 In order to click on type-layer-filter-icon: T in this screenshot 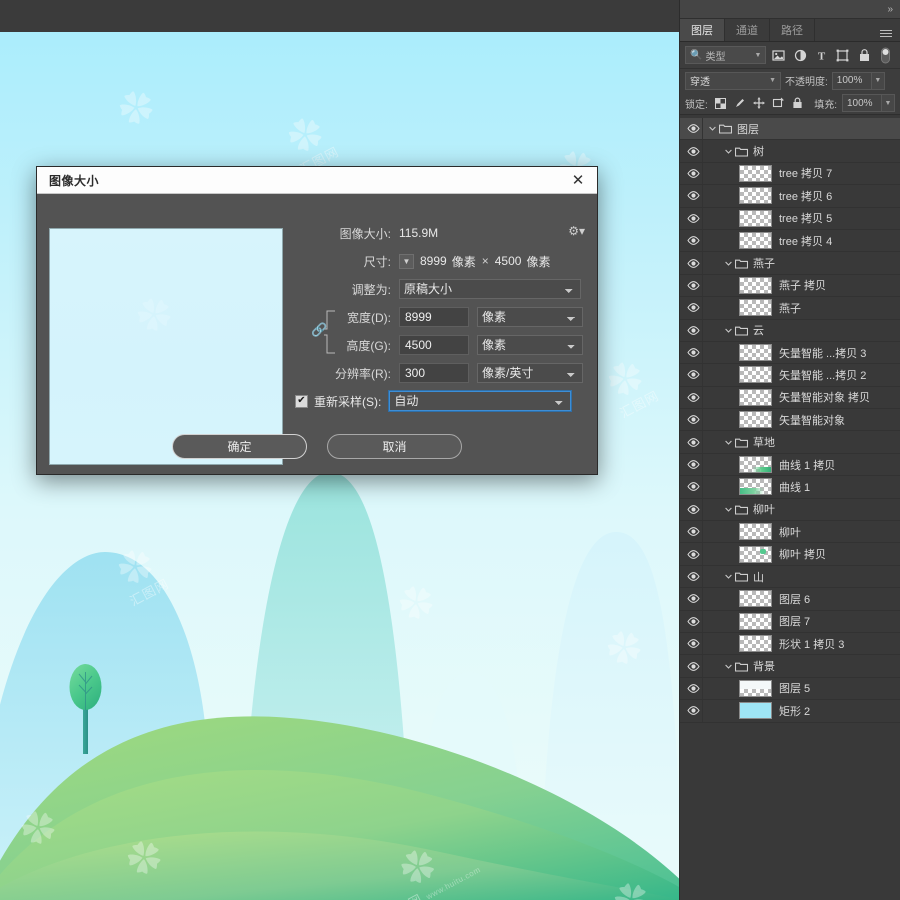, I will do `click(821, 55)`.